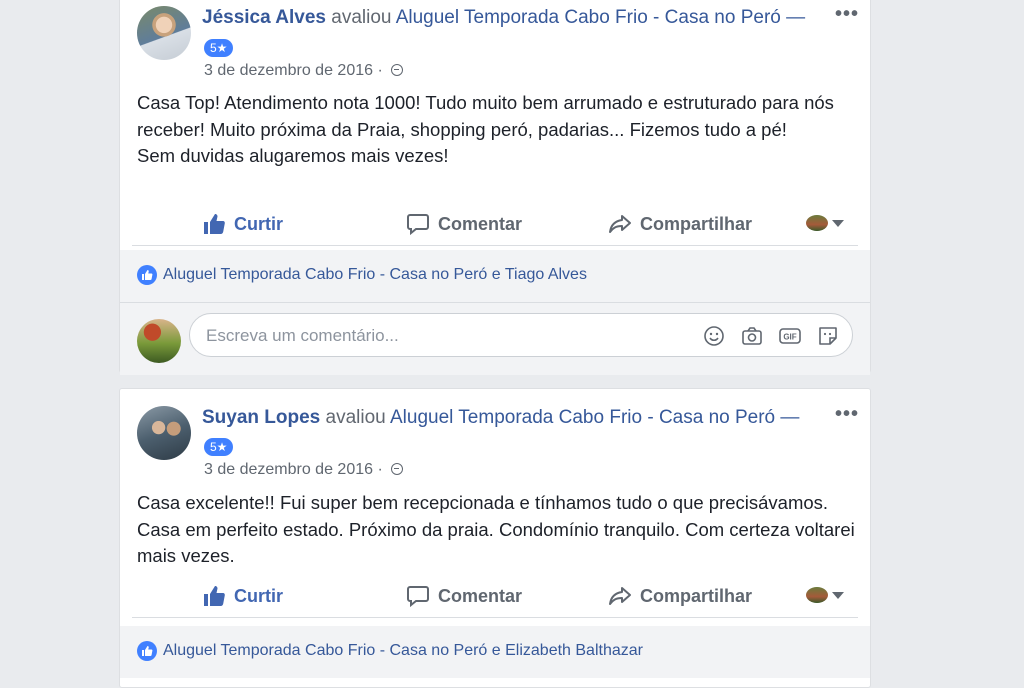 The width and height of the screenshot is (1024, 688). I want to click on svg-text: GIF, so click(789, 337).